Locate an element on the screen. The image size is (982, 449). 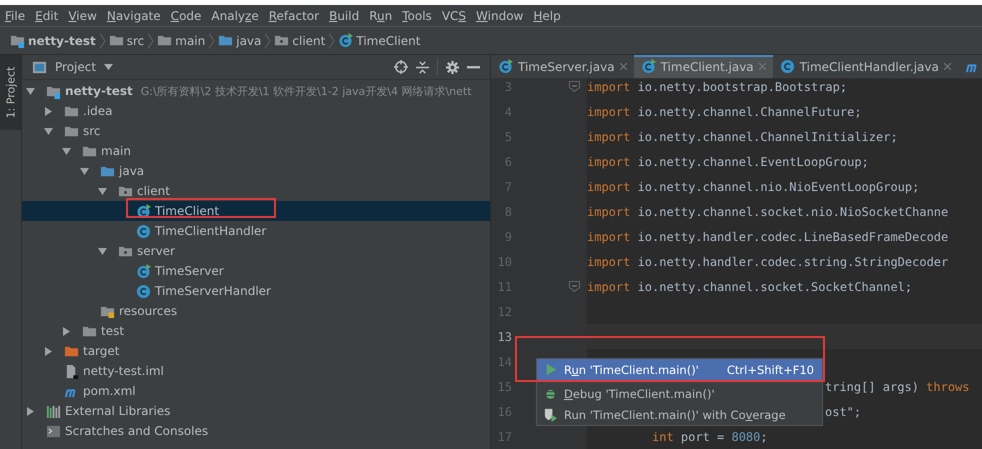
shield-run-icon is located at coordinates (550, 414).